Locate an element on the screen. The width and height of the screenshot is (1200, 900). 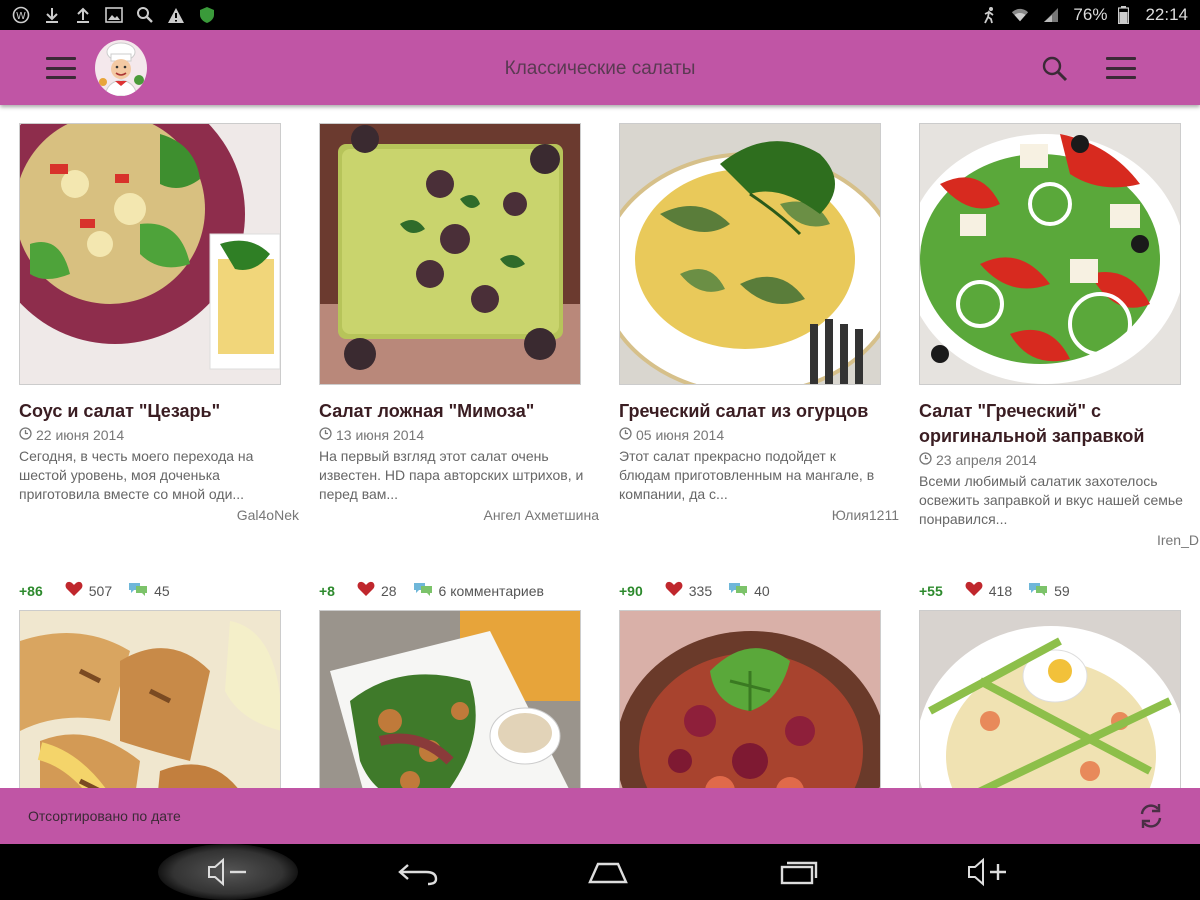
comments: 6 комментариев is located at coordinates (478, 590).